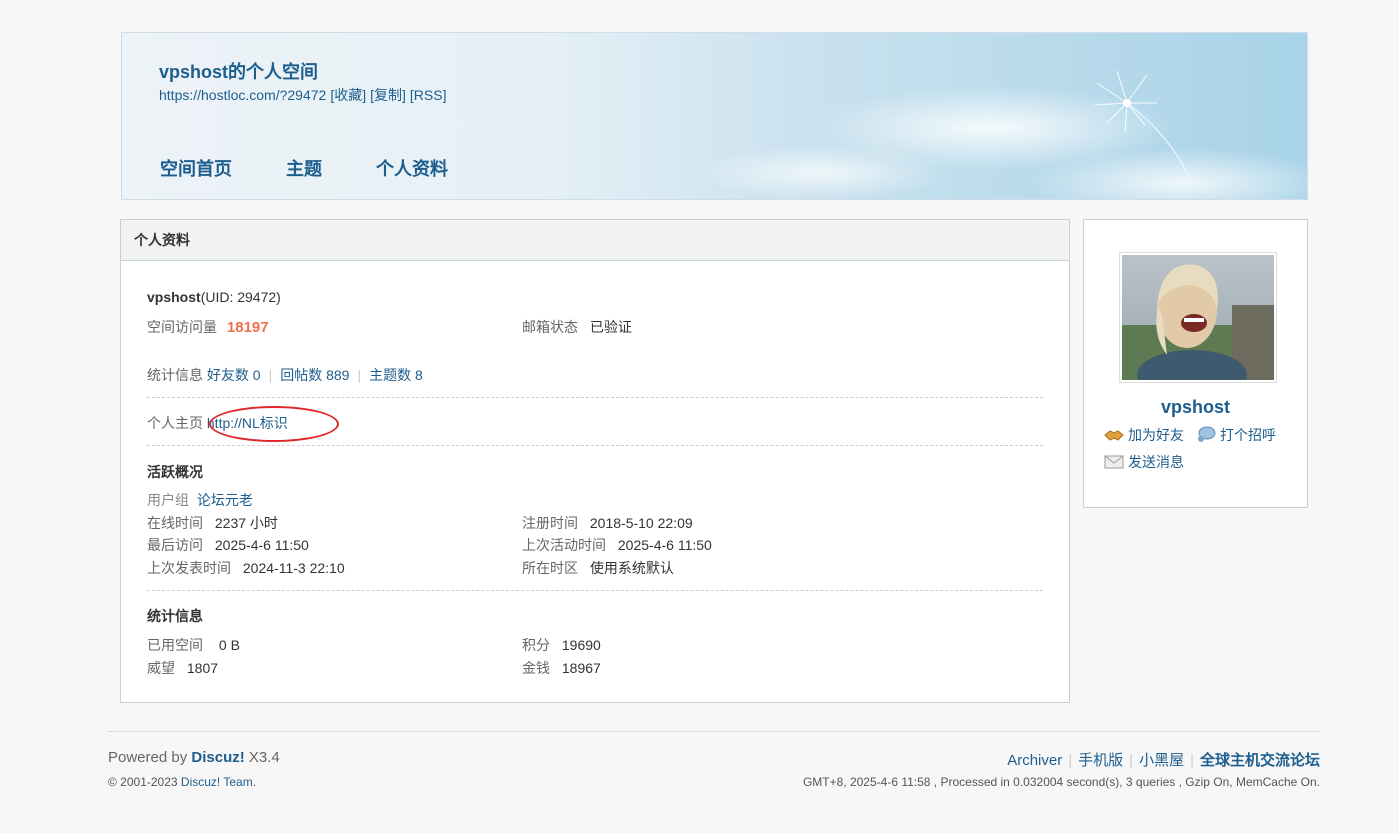 This screenshot has height=833, width=1399. Describe the element at coordinates (182, 327) in the screenshot. I see `visits-label: 空间访问量` at that location.